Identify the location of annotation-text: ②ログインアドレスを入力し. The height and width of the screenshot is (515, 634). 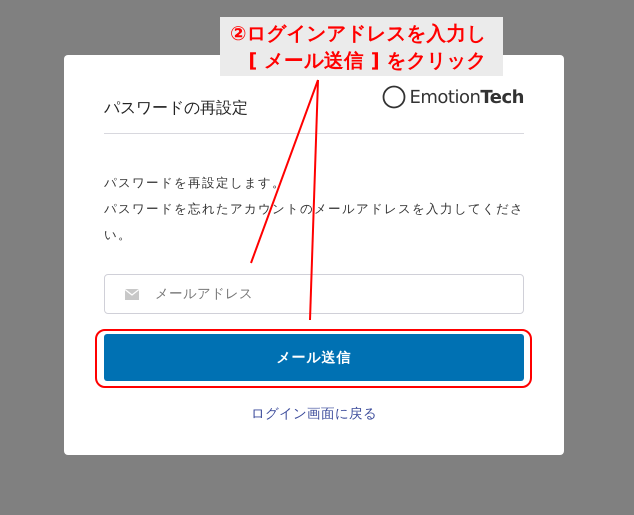
(358, 34).